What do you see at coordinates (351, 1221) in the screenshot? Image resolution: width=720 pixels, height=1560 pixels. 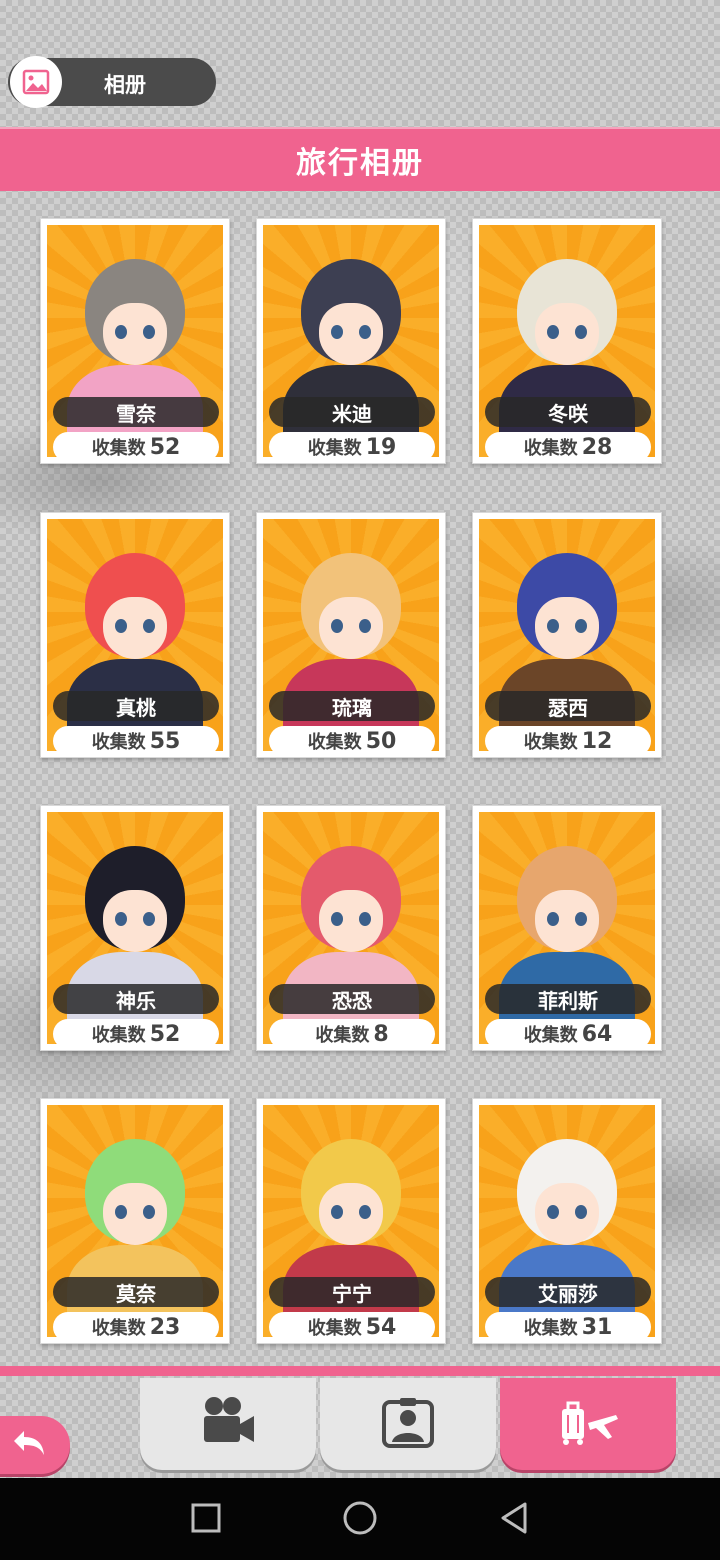 I see `character-card: 宁宁收集数 54` at bounding box center [351, 1221].